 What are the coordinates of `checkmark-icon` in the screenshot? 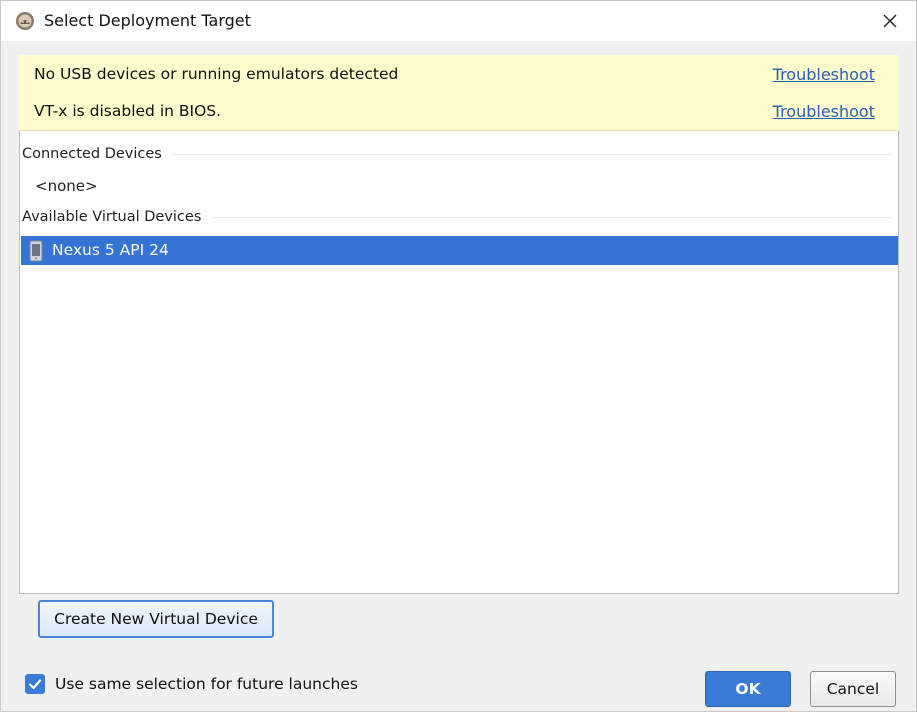 It's located at (35, 684).